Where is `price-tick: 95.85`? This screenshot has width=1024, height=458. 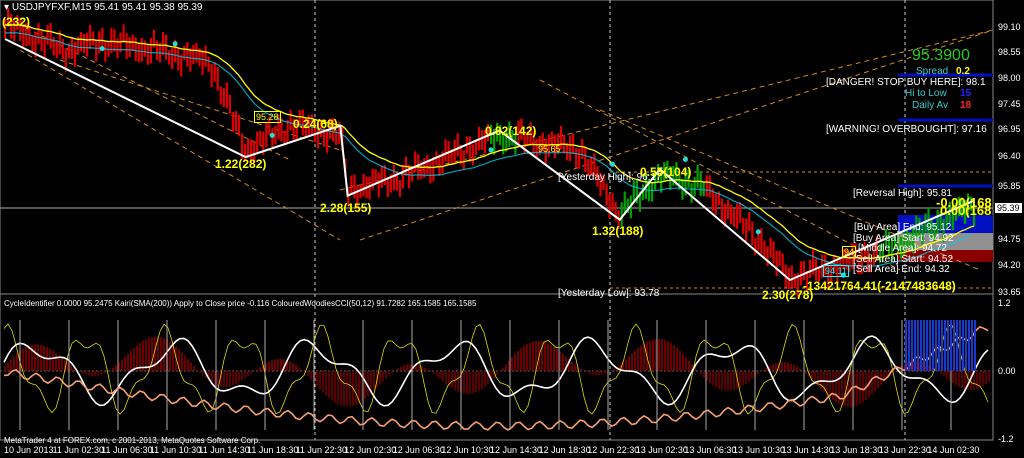
price-tick: 95.85 is located at coordinates (1009, 186).